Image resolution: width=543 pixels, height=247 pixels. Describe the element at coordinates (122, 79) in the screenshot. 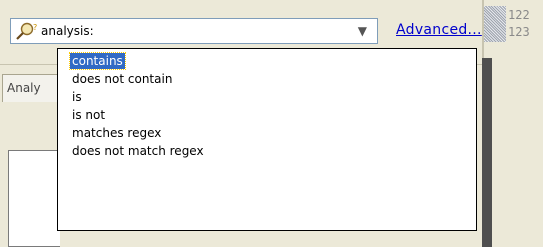

I see `option-does-not-contain: does not contain` at that location.